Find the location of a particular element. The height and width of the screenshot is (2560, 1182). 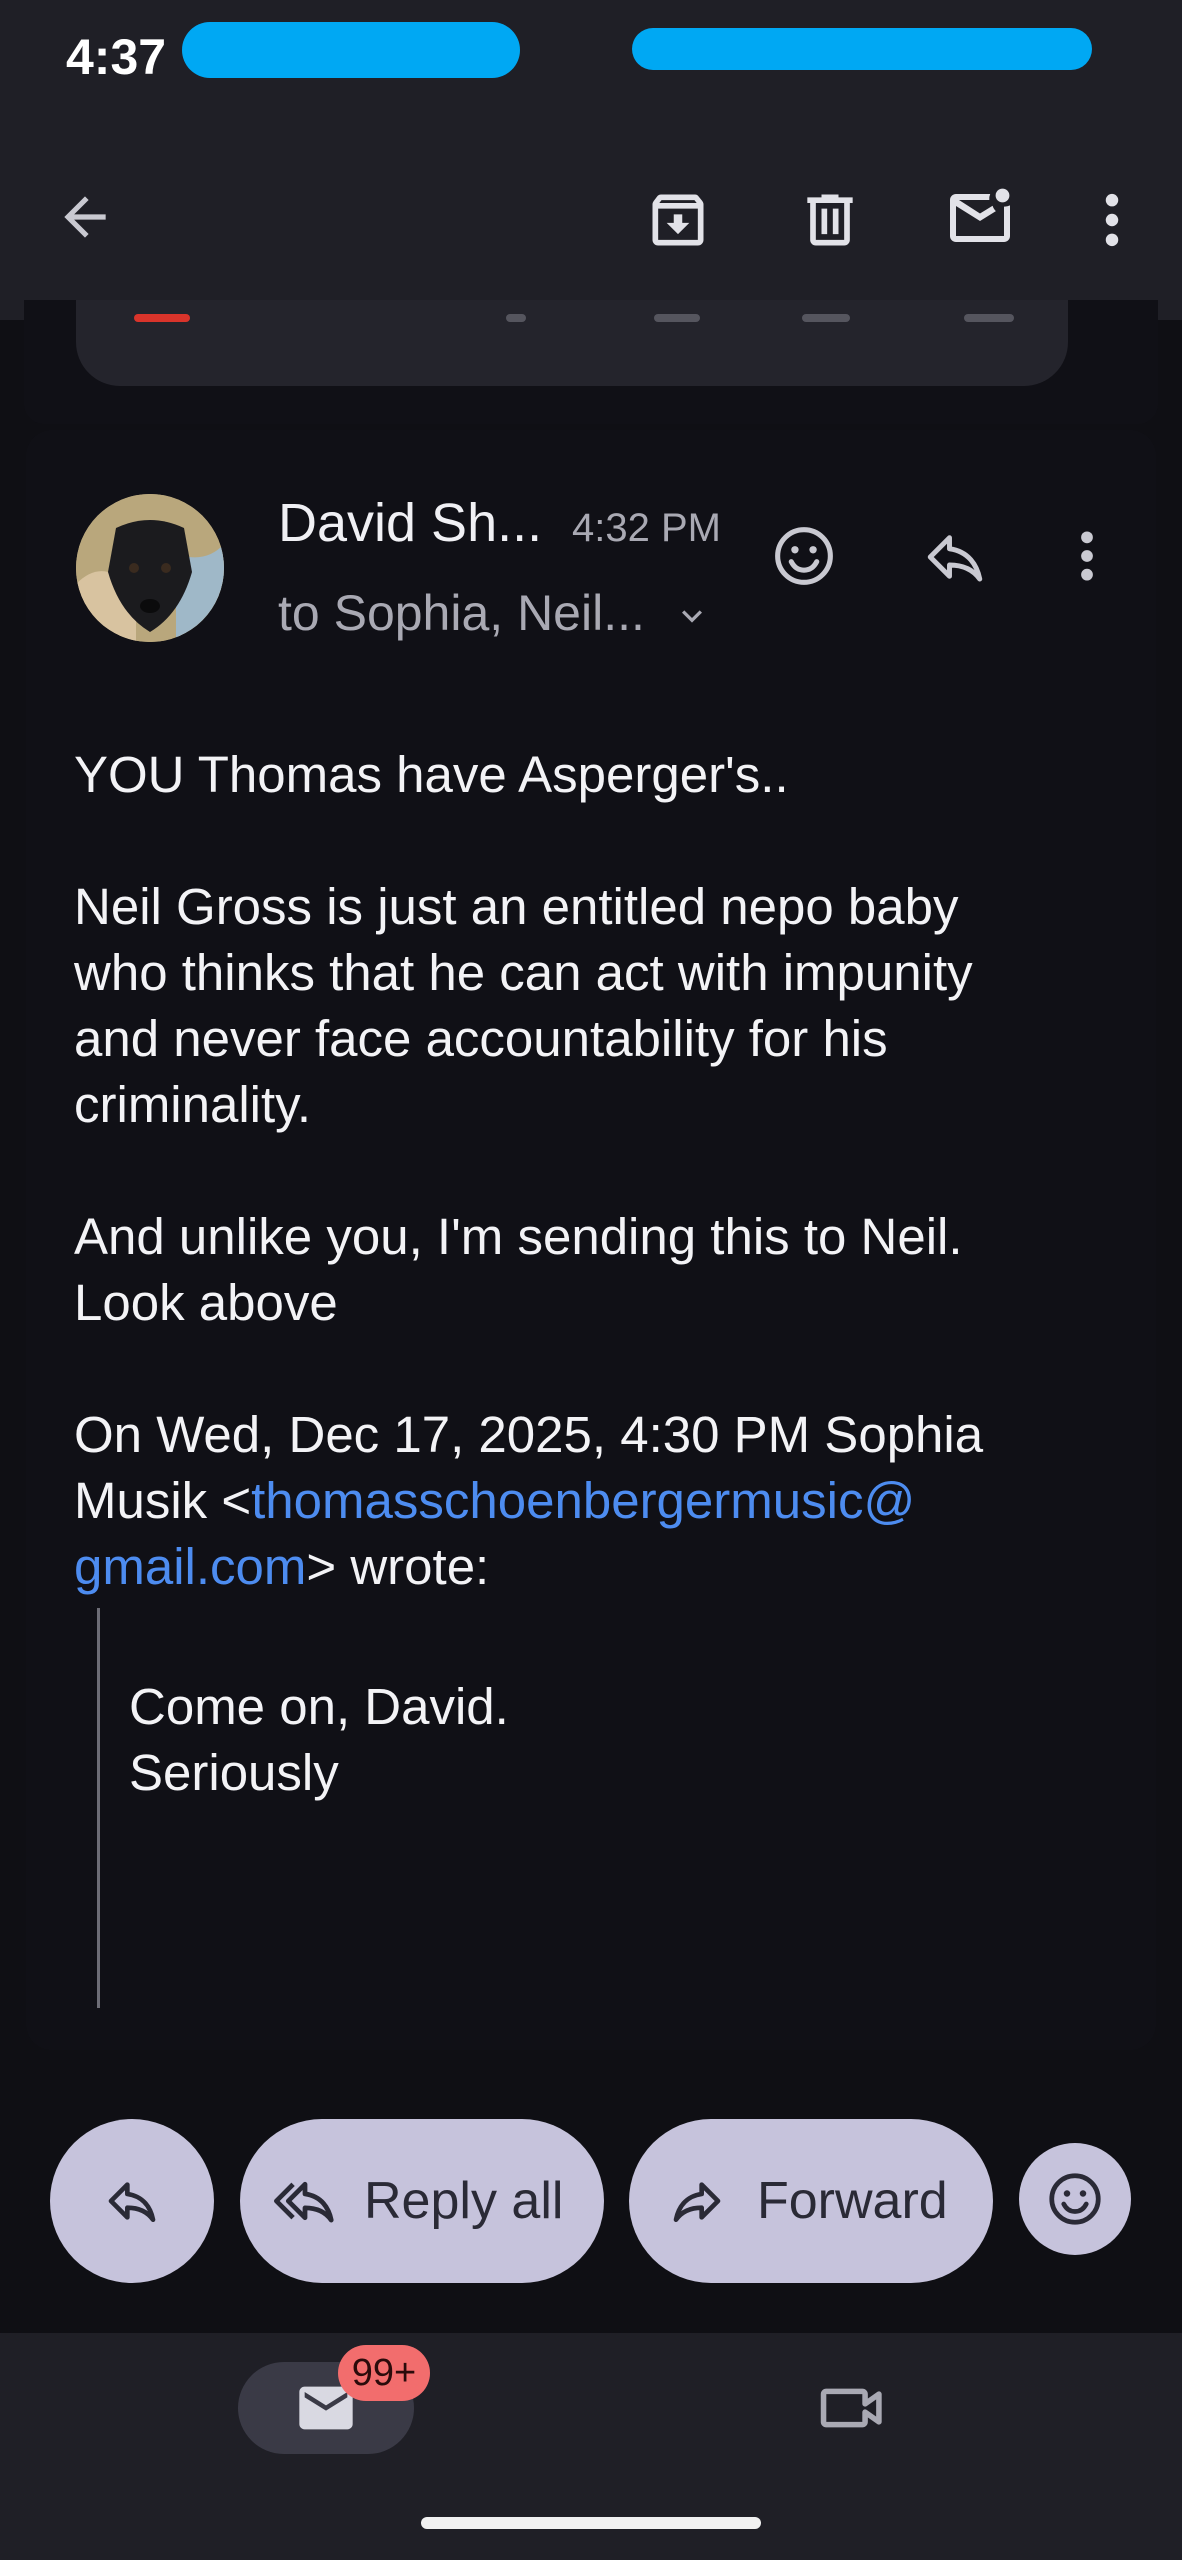

delete-icon is located at coordinates (830, 220).